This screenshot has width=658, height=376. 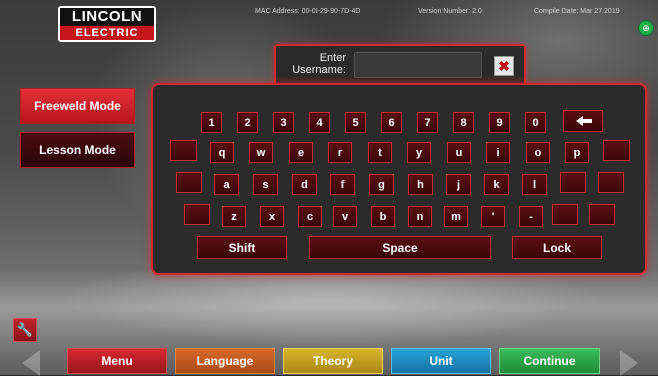 I want to click on compile-date: Compile Date: Mar 27 2019, so click(x=577, y=11).